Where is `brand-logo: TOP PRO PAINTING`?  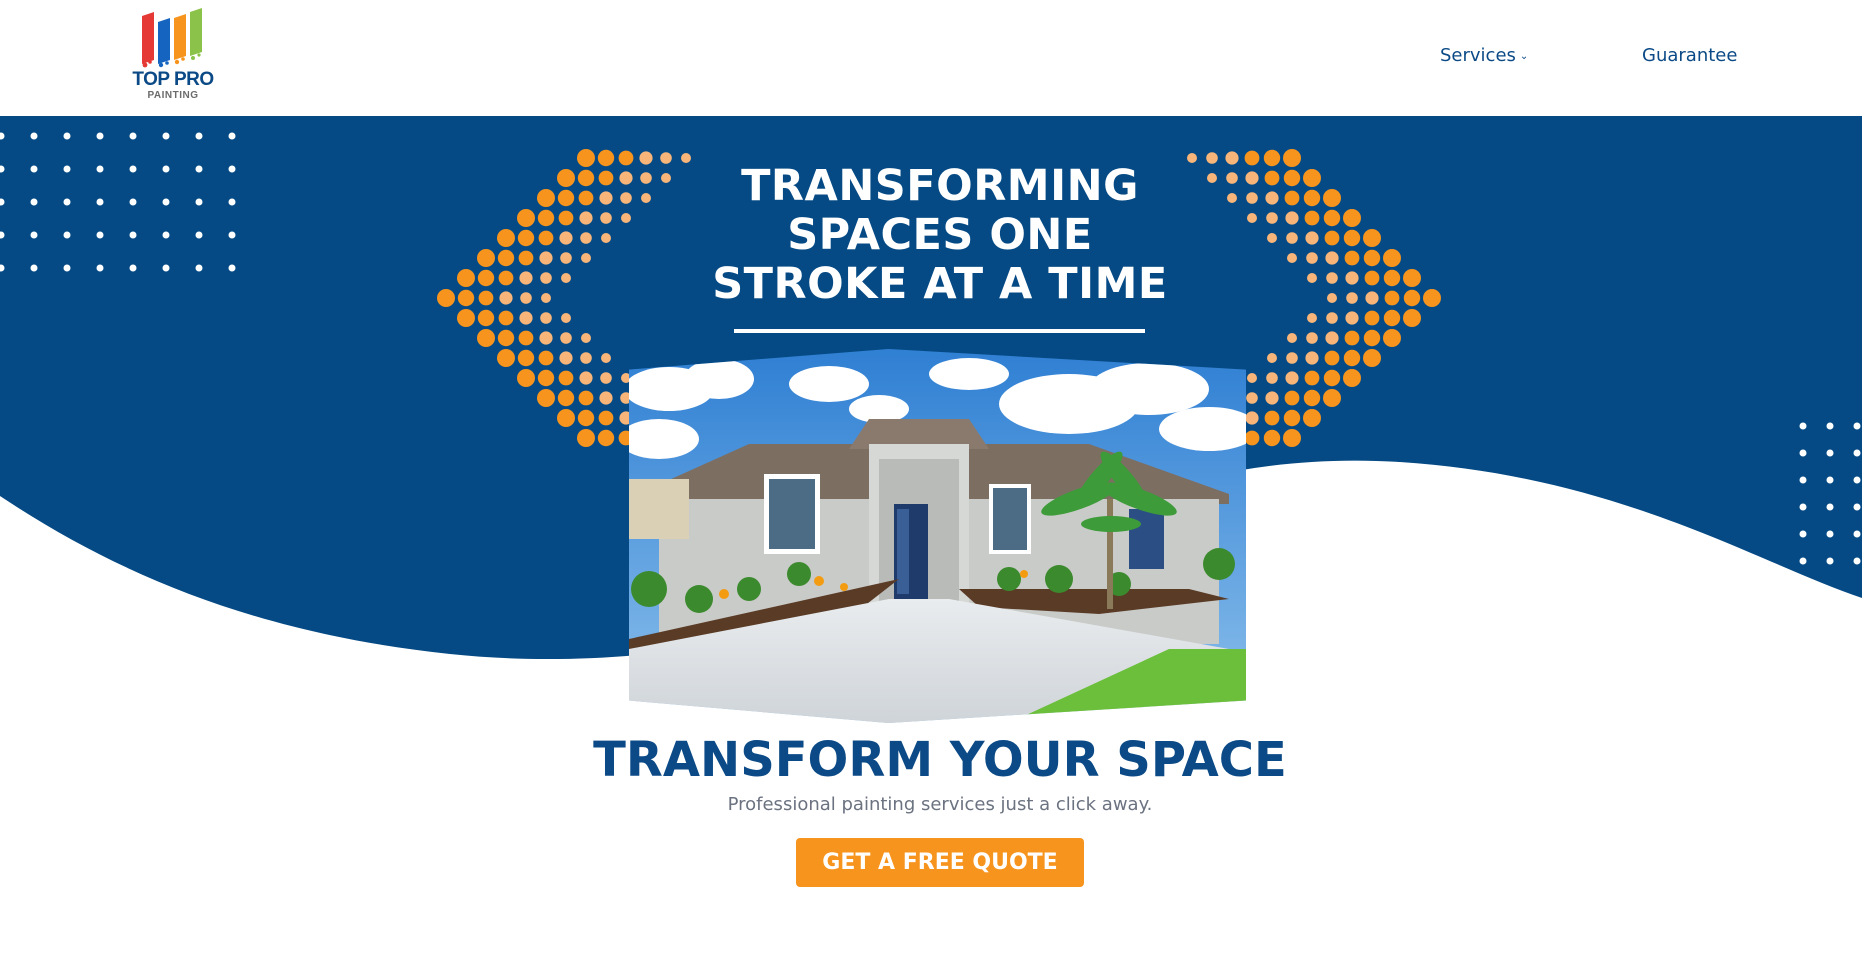
brand-logo: TOP PRO PAINTING is located at coordinates (173, 56).